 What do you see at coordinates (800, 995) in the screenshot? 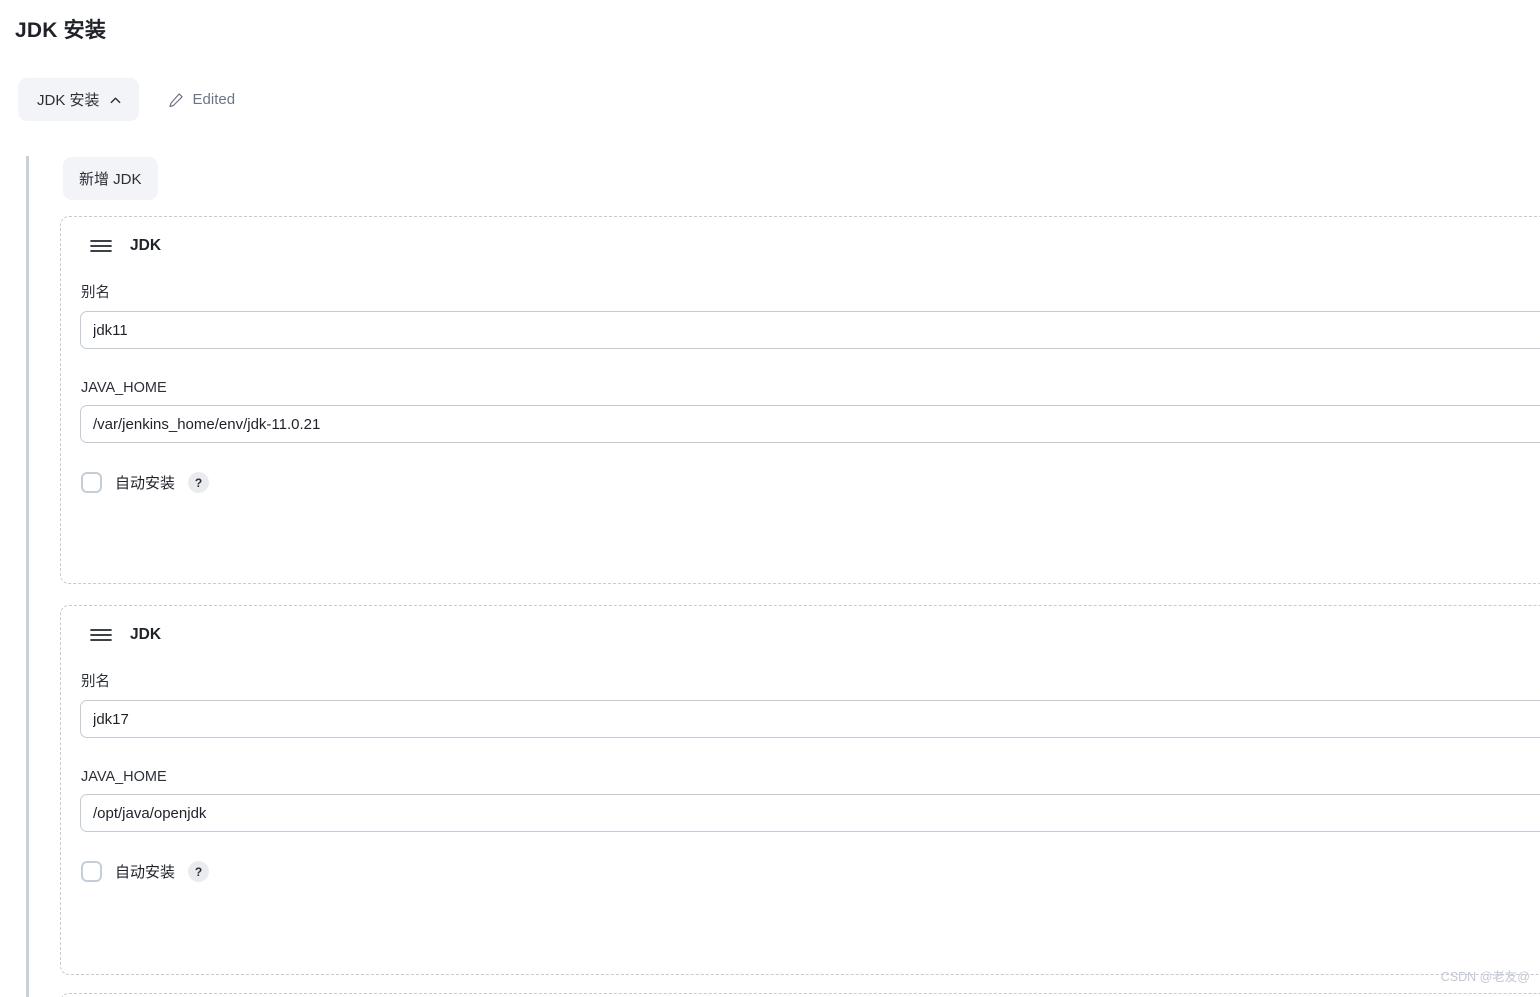
I see `jdk-entry-block-partial` at bounding box center [800, 995].